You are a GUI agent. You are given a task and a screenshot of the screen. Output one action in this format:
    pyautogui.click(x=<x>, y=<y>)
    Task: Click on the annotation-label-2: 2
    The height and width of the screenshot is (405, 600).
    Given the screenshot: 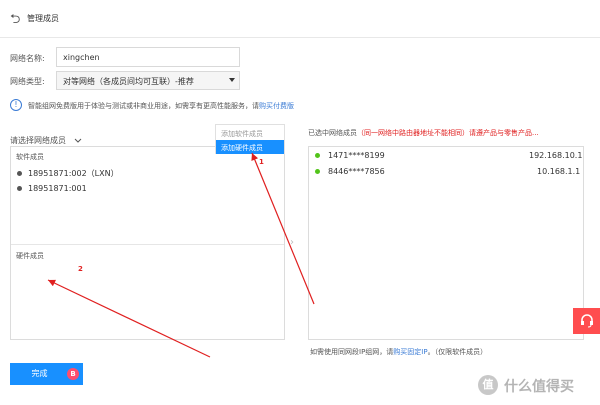 What is the action you would take?
    pyautogui.click(x=80, y=269)
    